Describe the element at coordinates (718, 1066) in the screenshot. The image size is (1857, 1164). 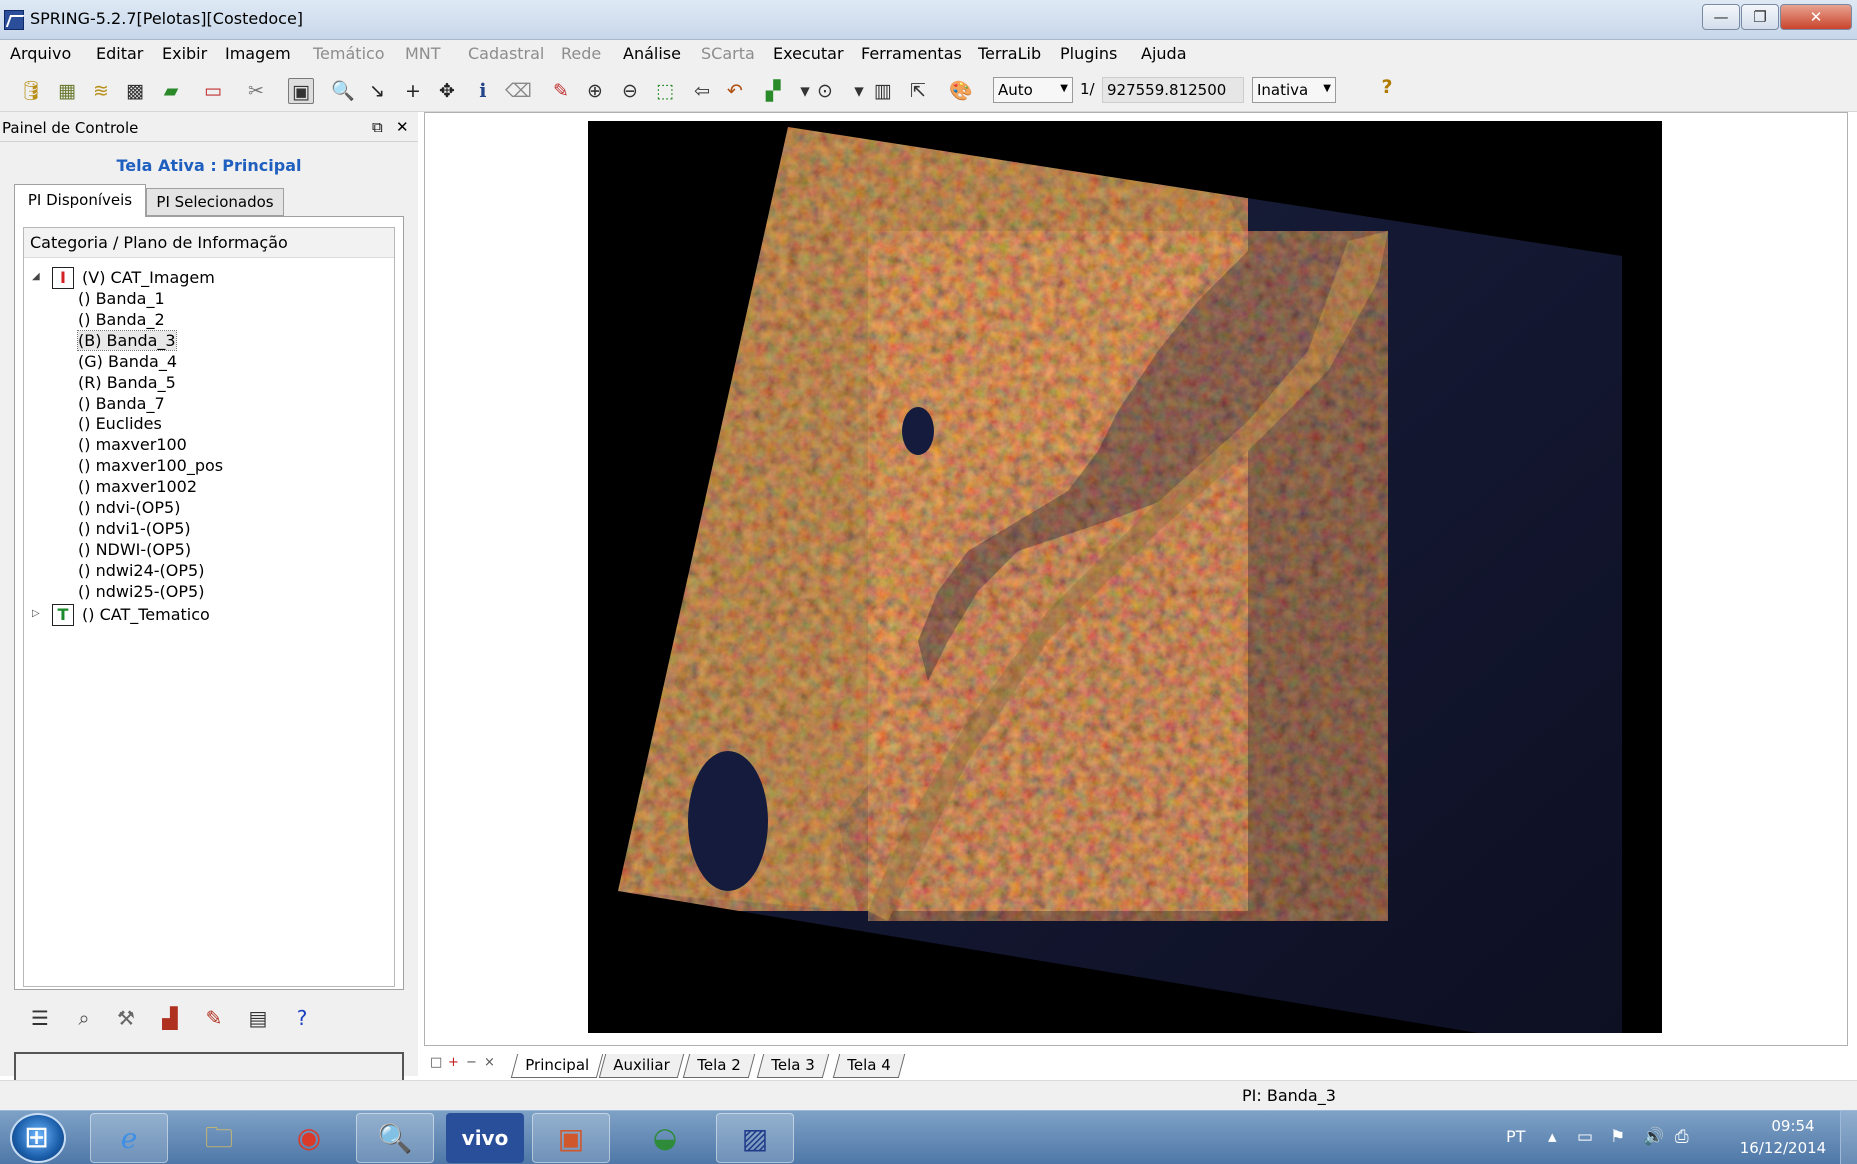
I see `screen-tab-tela-2: Tela 2` at that location.